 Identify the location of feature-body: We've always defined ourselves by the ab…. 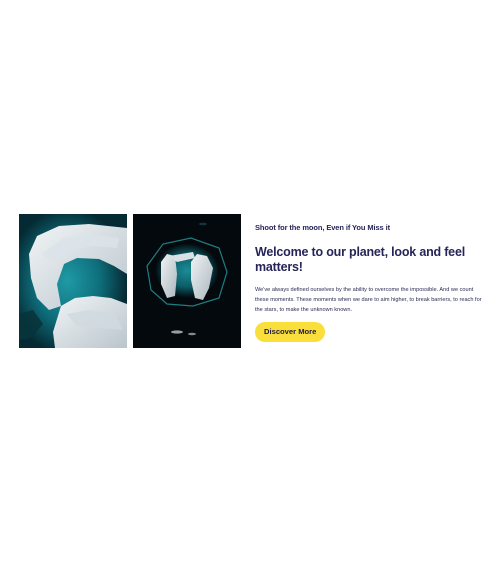
(368, 300).